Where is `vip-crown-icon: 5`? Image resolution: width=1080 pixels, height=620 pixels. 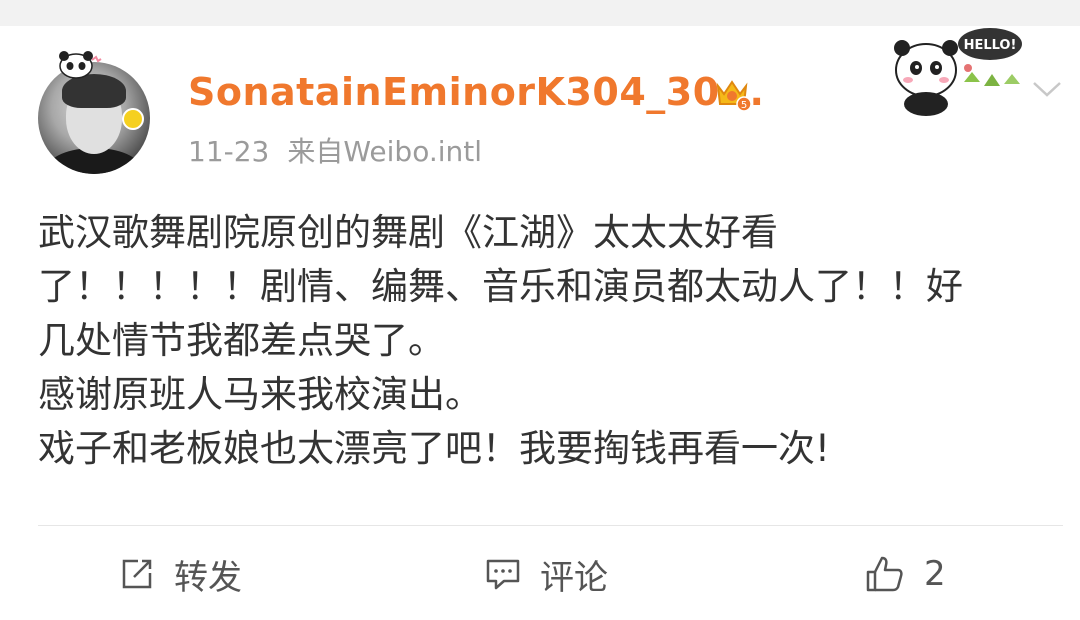 vip-crown-icon: 5 is located at coordinates (732, 92).